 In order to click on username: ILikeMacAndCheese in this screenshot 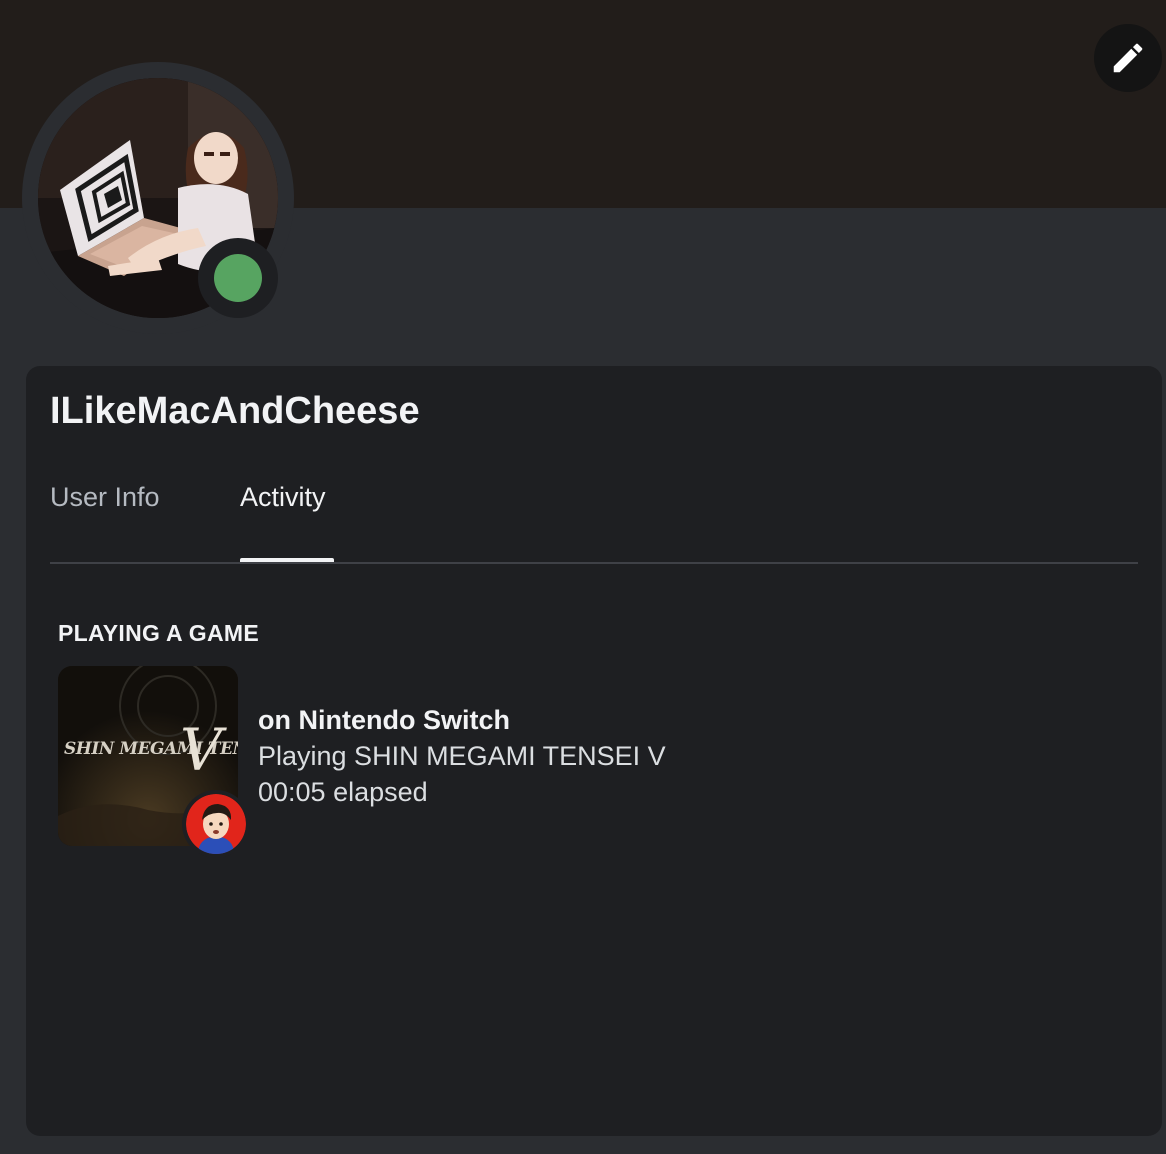, I will do `click(235, 411)`.